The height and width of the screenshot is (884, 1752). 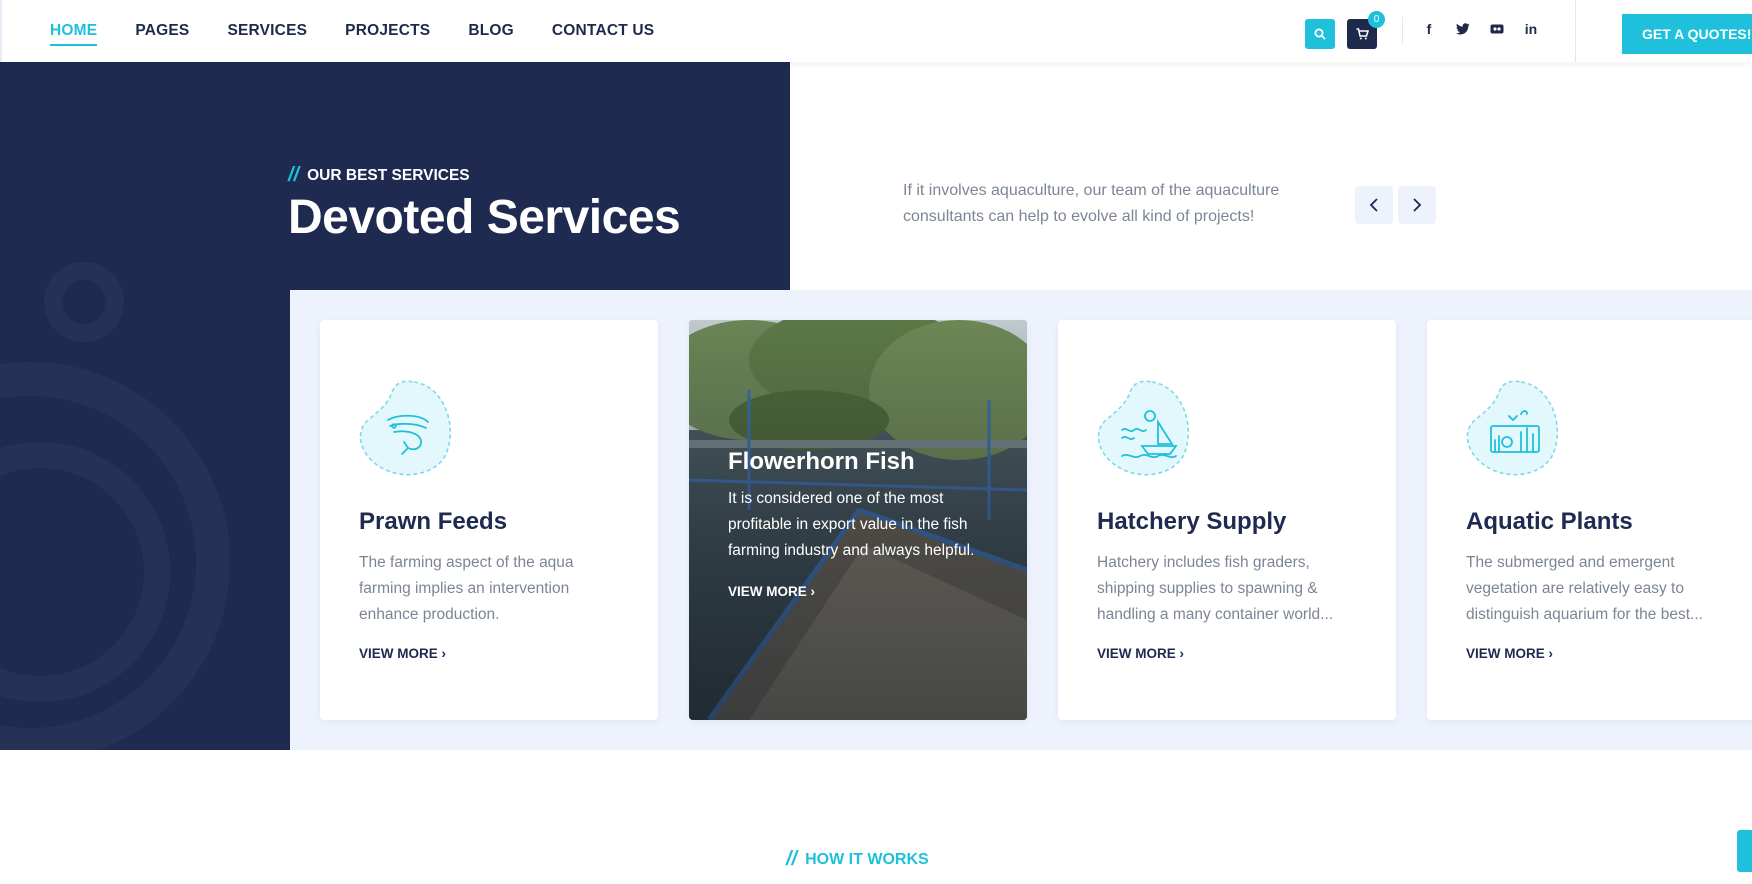 I want to click on nav-item-home: HOME, so click(x=74, y=34).